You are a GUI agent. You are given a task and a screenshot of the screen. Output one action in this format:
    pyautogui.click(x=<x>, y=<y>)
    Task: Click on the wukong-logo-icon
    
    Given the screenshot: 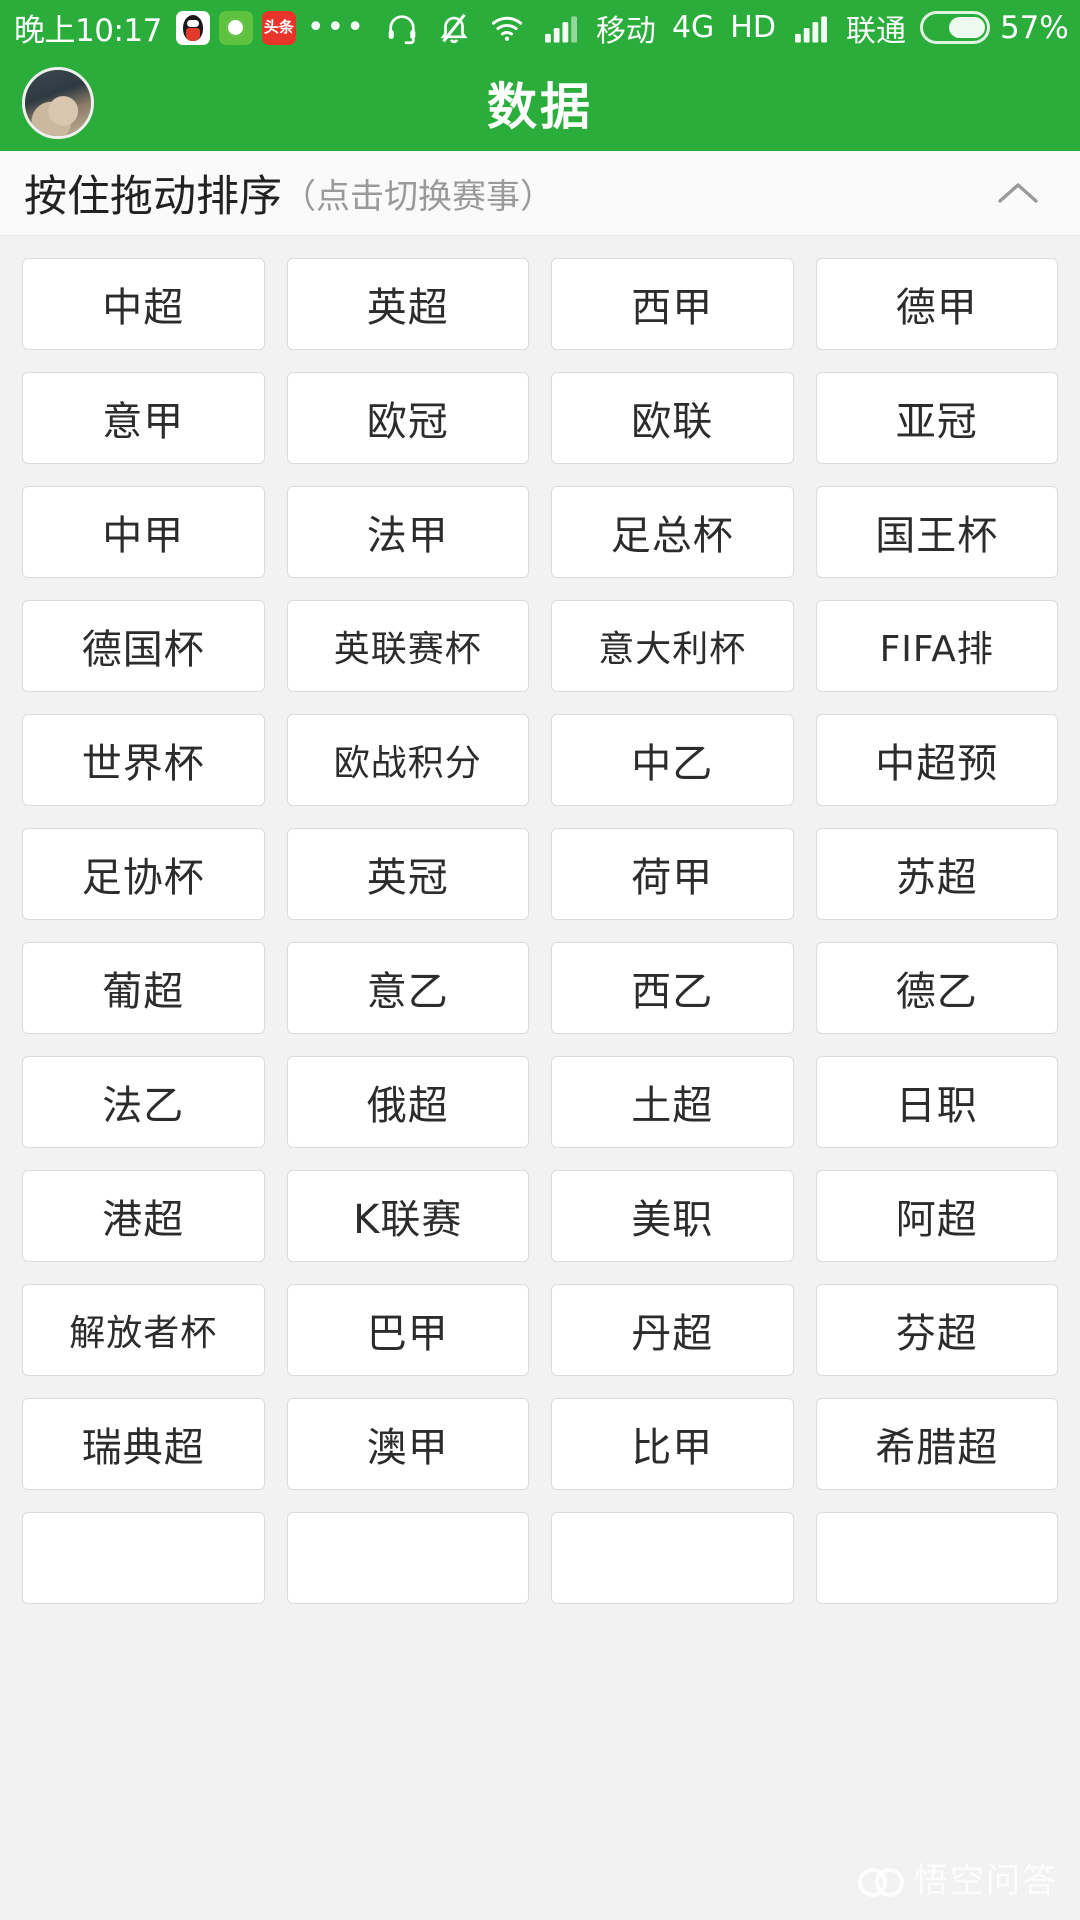 What is the action you would take?
    pyautogui.click(x=881, y=1880)
    